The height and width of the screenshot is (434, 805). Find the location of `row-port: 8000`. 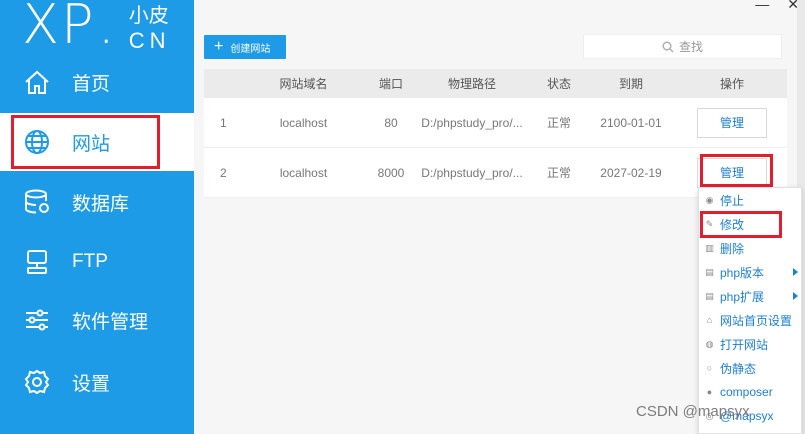

row-port: 8000 is located at coordinates (391, 172).